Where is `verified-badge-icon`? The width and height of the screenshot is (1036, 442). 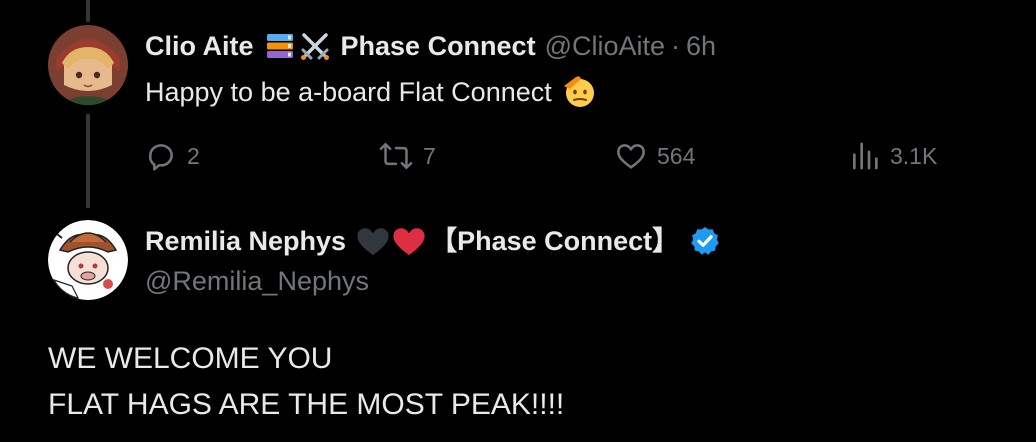 verified-badge-icon is located at coordinates (705, 241).